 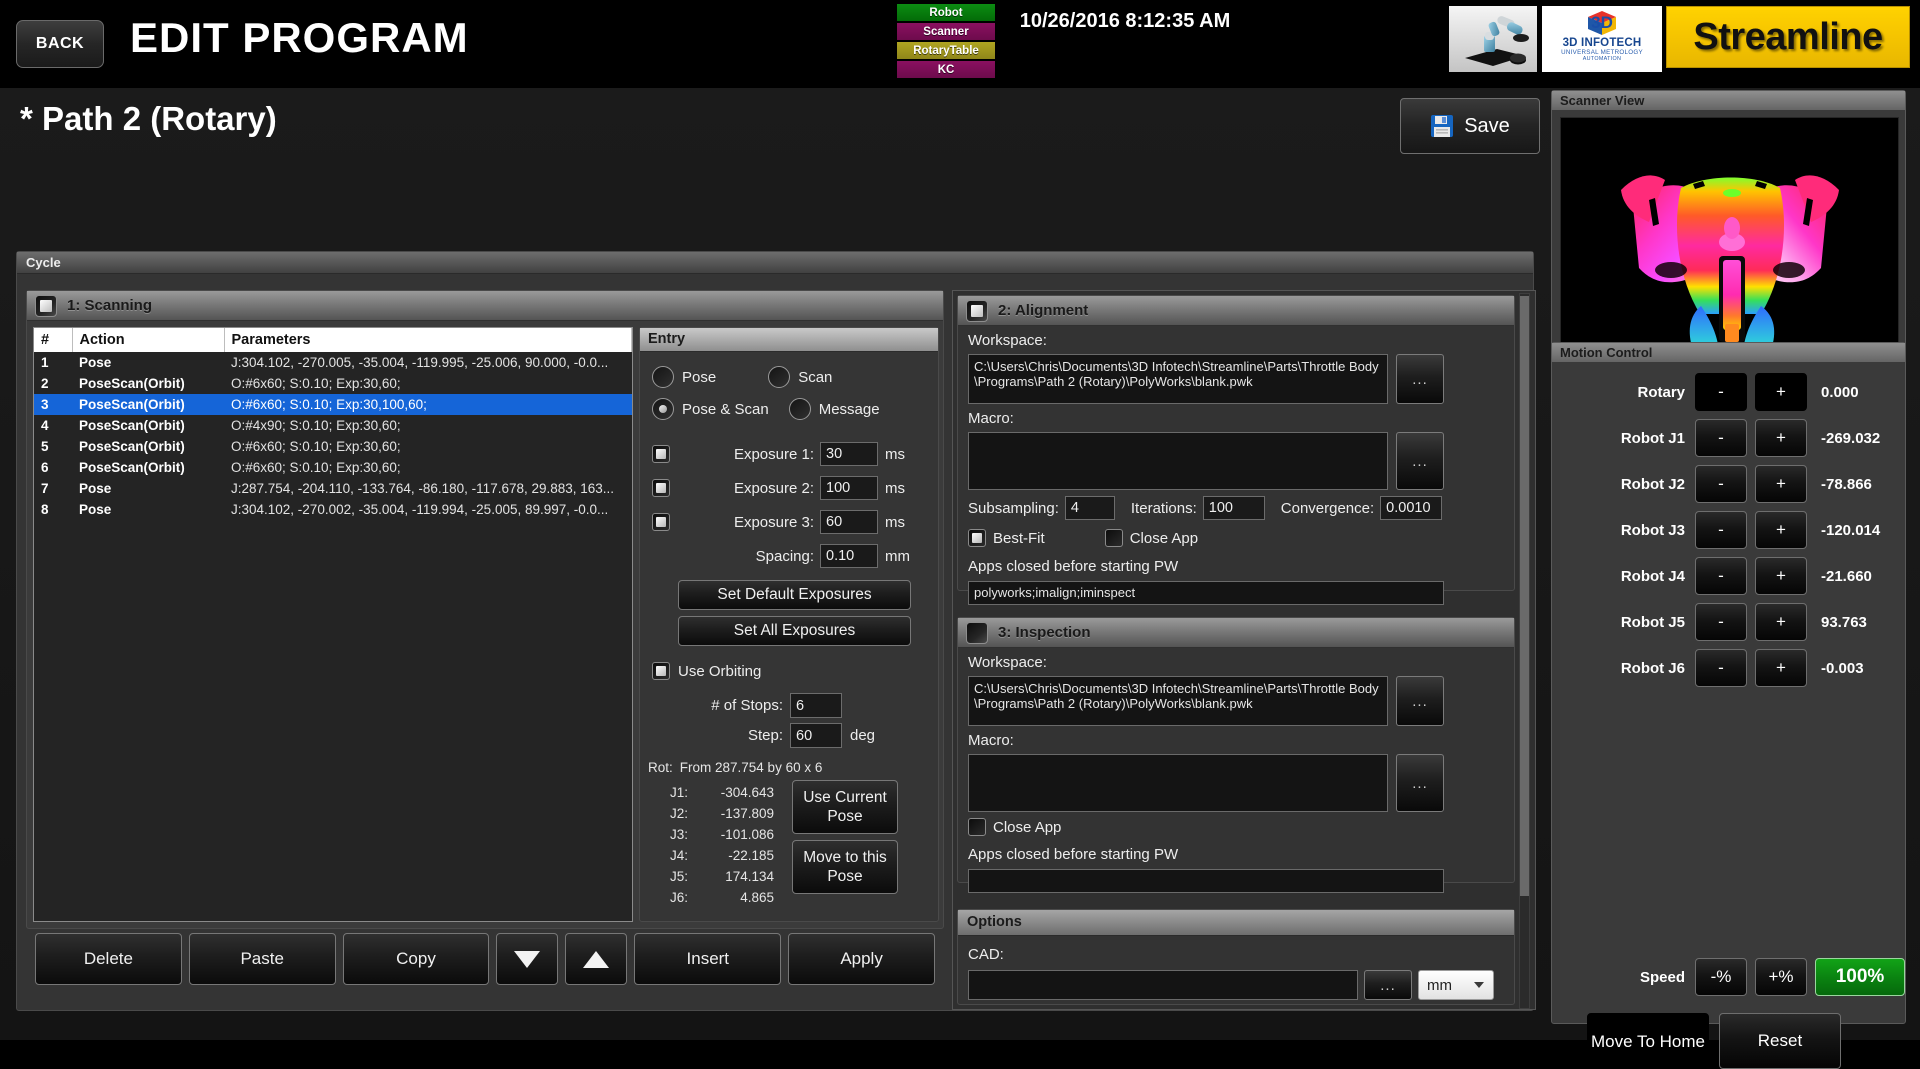 I want to click on stops-input, so click(x=816, y=705).